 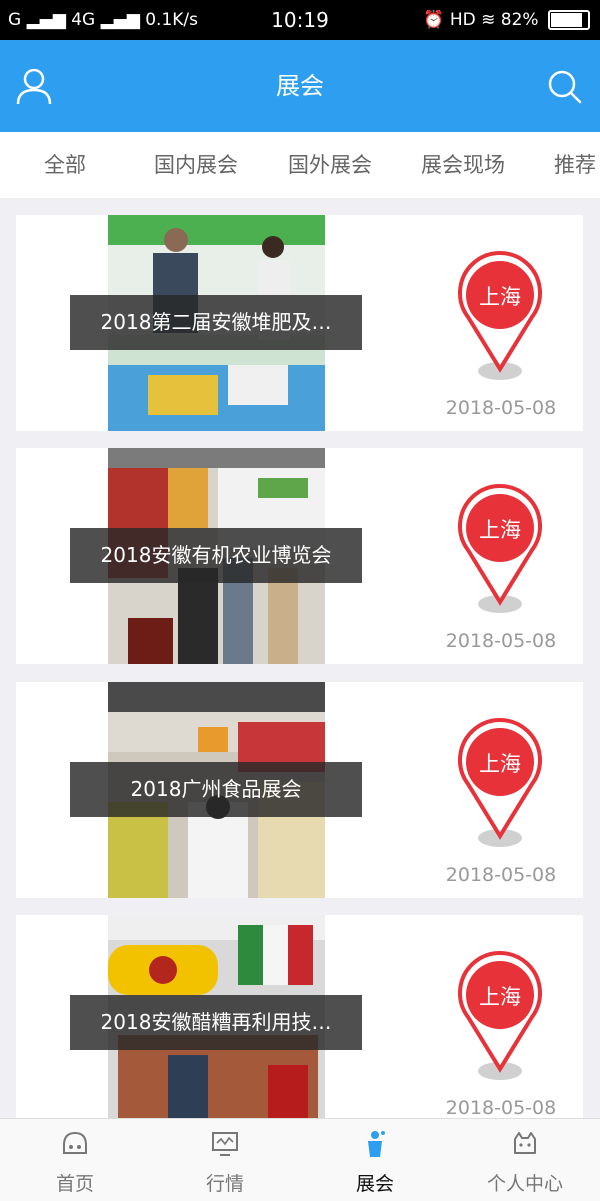 What do you see at coordinates (569, 20) in the screenshot?
I see `battery-icon` at bounding box center [569, 20].